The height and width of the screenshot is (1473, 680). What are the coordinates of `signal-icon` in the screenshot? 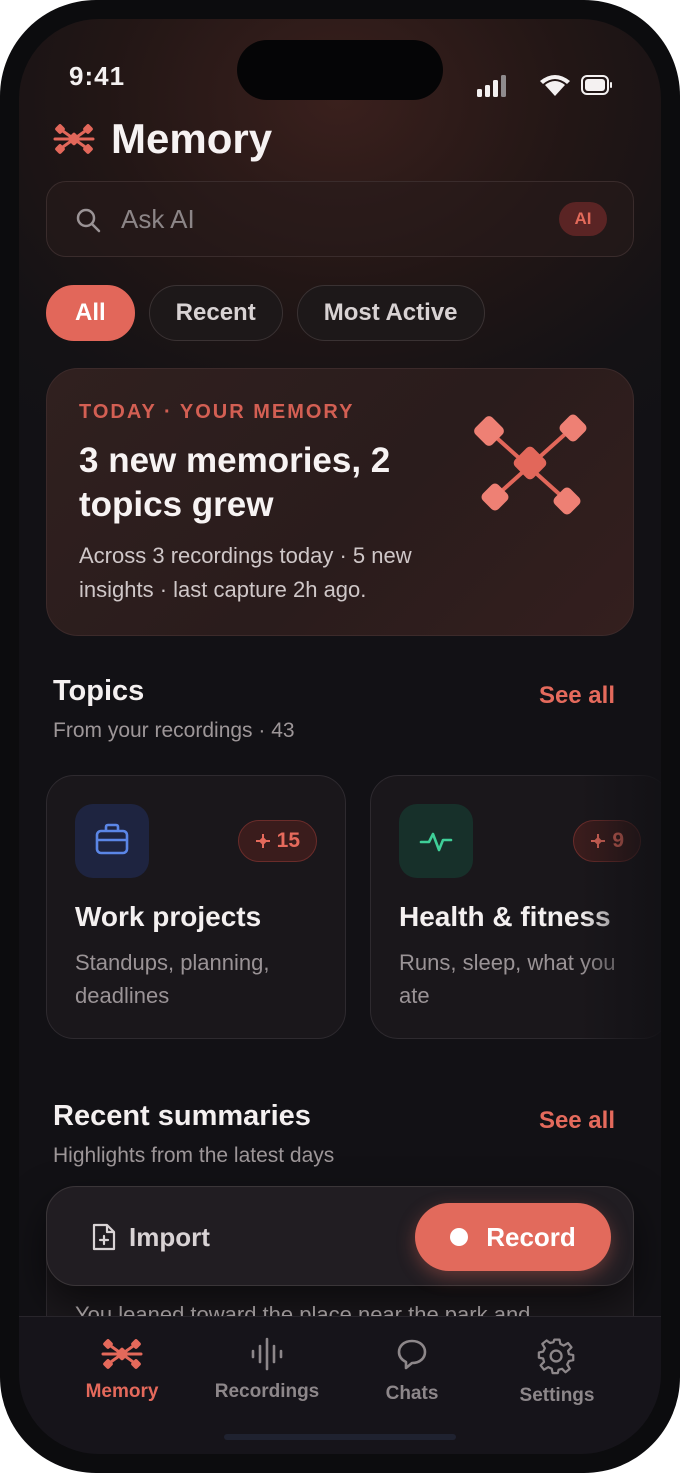 It's located at (491, 86).